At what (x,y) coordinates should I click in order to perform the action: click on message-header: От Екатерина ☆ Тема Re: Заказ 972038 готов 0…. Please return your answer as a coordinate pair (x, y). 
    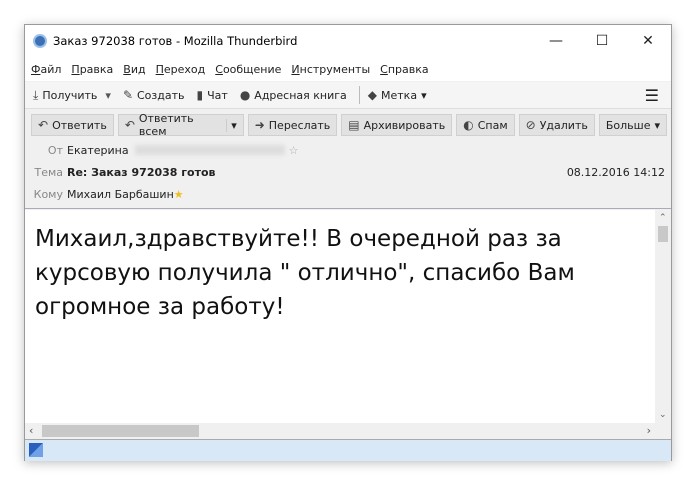
    Looking at the image, I should click on (348, 174).